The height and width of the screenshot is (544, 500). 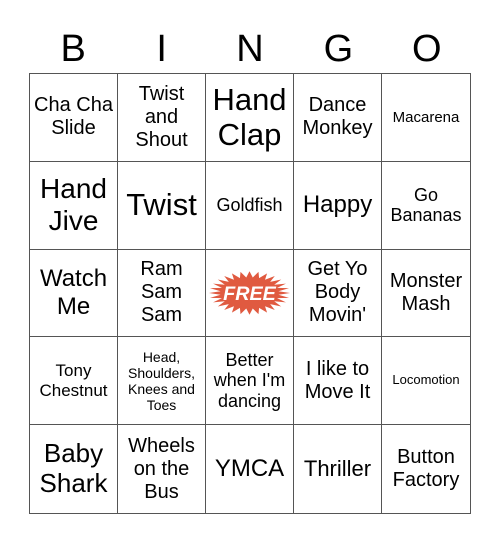 What do you see at coordinates (338, 381) in the screenshot?
I see `bingo-cell: I like to Move It` at bounding box center [338, 381].